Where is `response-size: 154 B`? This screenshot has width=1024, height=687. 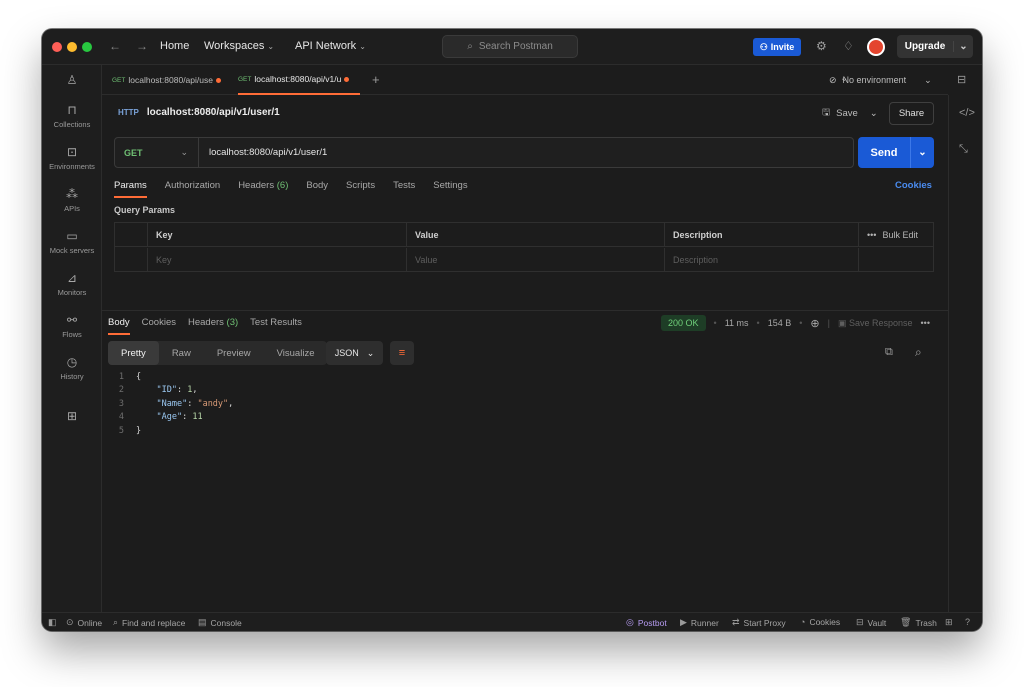 response-size: 154 B is located at coordinates (780, 323).